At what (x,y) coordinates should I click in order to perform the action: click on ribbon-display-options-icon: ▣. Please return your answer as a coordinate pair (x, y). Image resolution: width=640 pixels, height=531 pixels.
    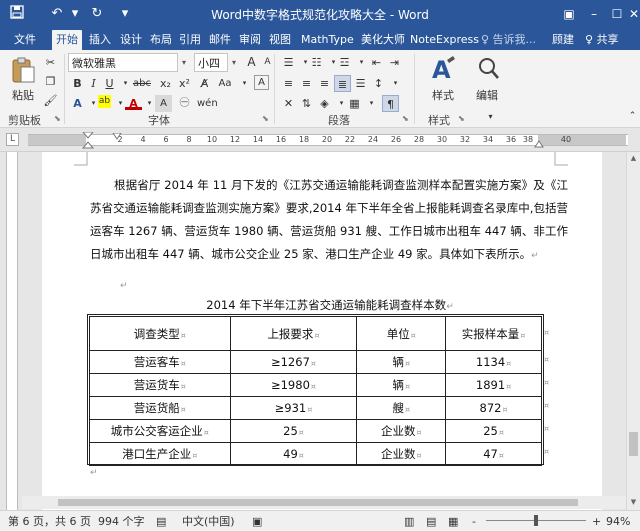
    Looking at the image, I should click on (569, 14).